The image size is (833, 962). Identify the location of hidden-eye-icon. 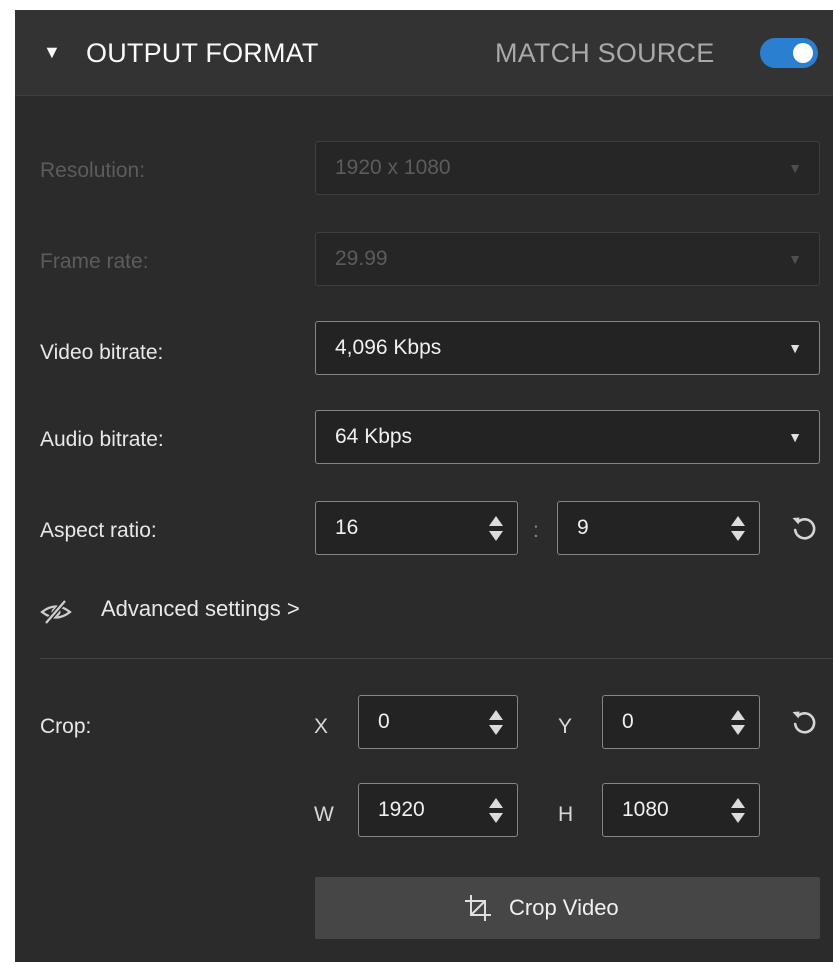
(56, 612).